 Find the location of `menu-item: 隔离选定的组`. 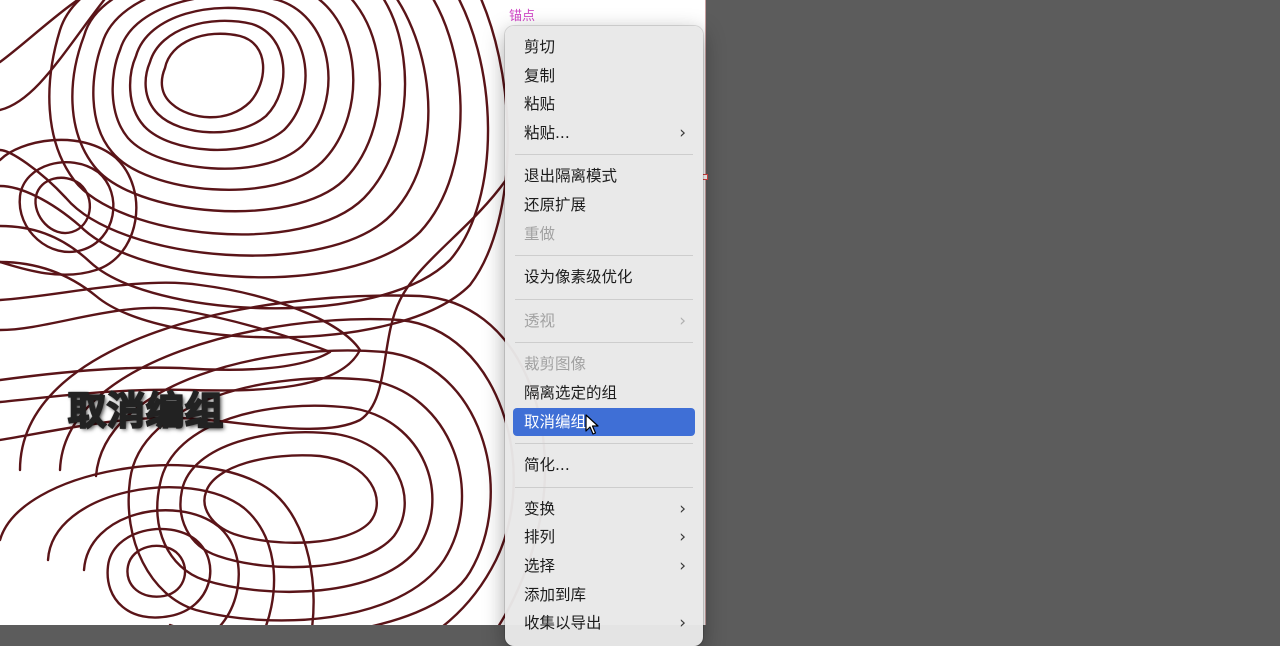

menu-item: 隔离选定的组 is located at coordinates (604, 393).